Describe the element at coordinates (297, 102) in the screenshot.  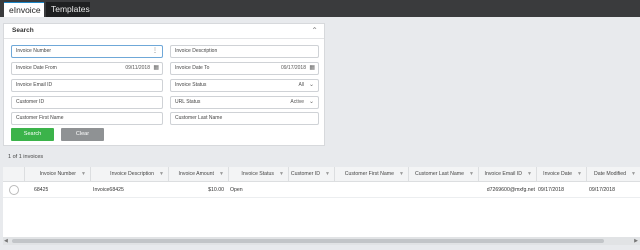
I see `url-status-value: Active` at that location.